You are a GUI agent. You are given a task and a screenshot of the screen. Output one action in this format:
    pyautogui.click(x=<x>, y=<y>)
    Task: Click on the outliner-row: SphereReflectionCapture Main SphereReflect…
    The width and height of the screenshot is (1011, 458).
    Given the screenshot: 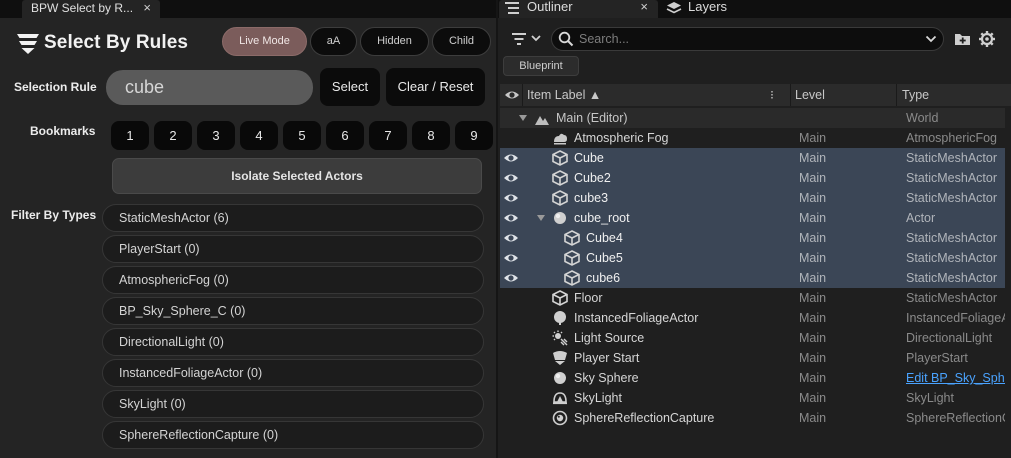 What is the action you would take?
    pyautogui.click(x=752, y=418)
    